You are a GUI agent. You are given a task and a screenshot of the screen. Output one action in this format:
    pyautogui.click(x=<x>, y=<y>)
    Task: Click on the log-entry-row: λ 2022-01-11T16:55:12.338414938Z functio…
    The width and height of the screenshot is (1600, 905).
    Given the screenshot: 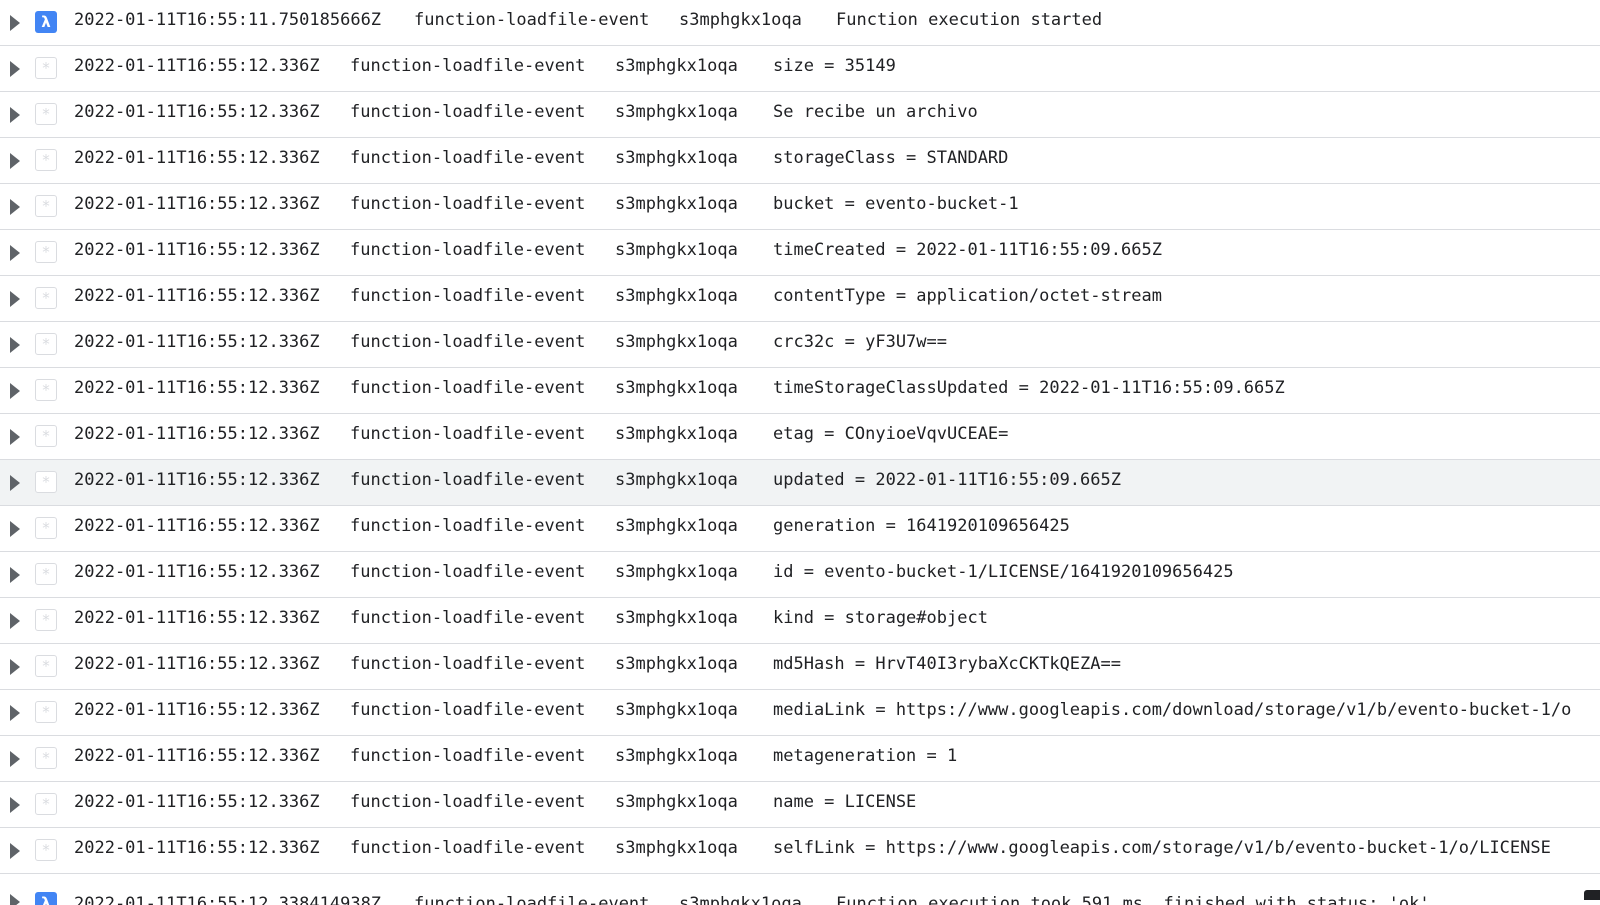 What is the action you would take?
    pyautogui.click(x=800, y=889)
    